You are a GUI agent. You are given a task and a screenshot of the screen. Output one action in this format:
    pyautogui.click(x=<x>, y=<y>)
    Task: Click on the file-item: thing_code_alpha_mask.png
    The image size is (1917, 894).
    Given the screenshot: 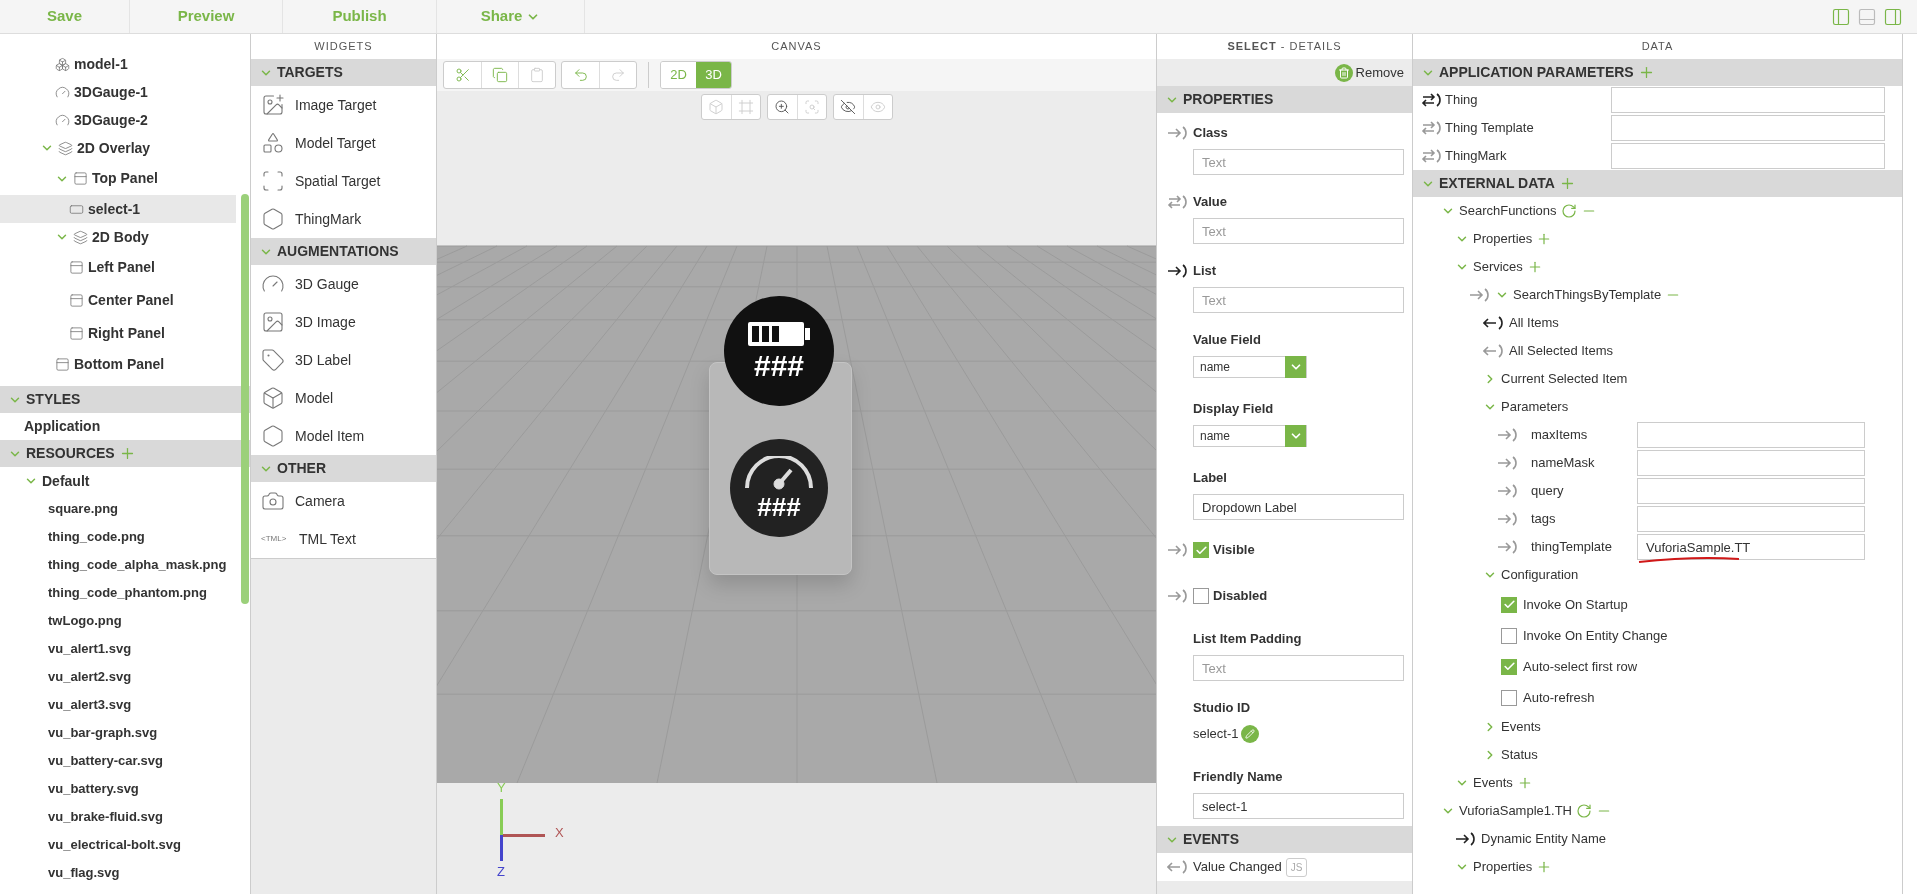 What is the action you would take?
    pyautogui.click(x=137, y=565)
    